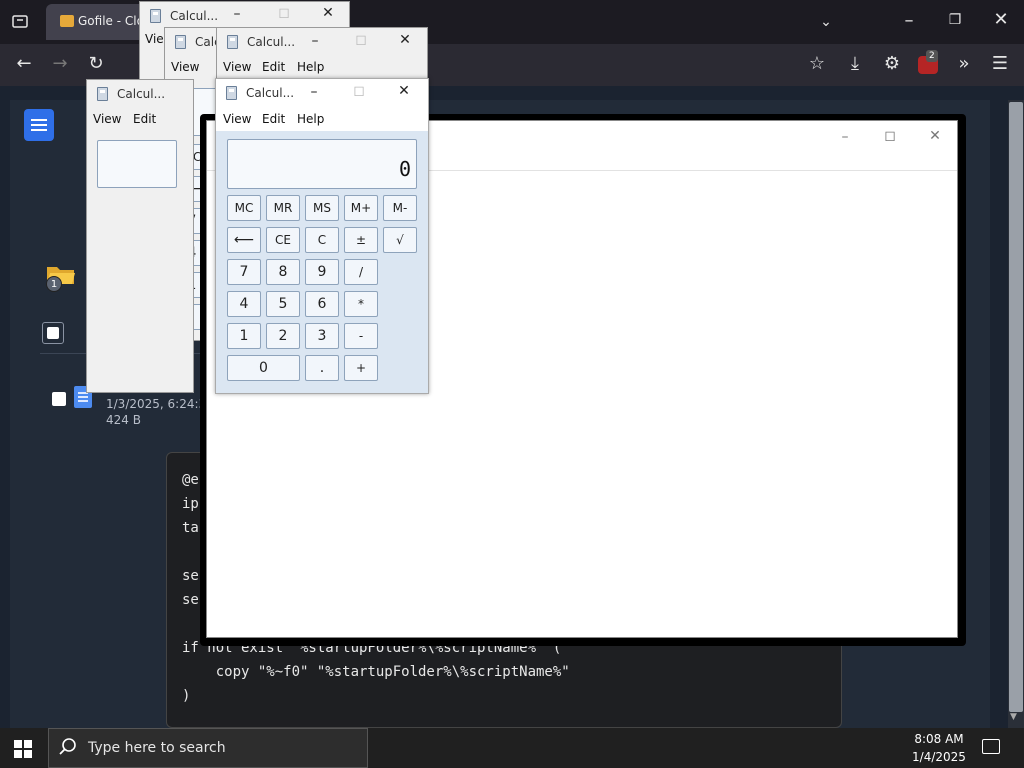 The image size is (1024, 768). I want to click on browser-tab-gofile: Gofile - Clo, so click(96, 22).